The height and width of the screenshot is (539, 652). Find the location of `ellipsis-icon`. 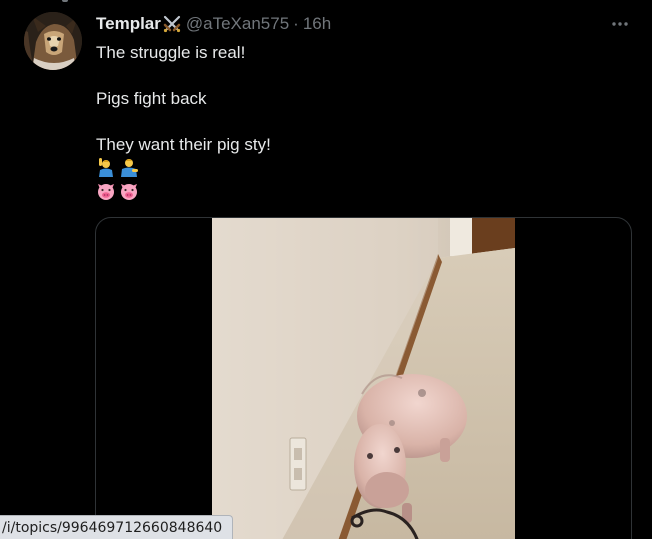

ellipsis-icon is located at coordinates (620, 24).